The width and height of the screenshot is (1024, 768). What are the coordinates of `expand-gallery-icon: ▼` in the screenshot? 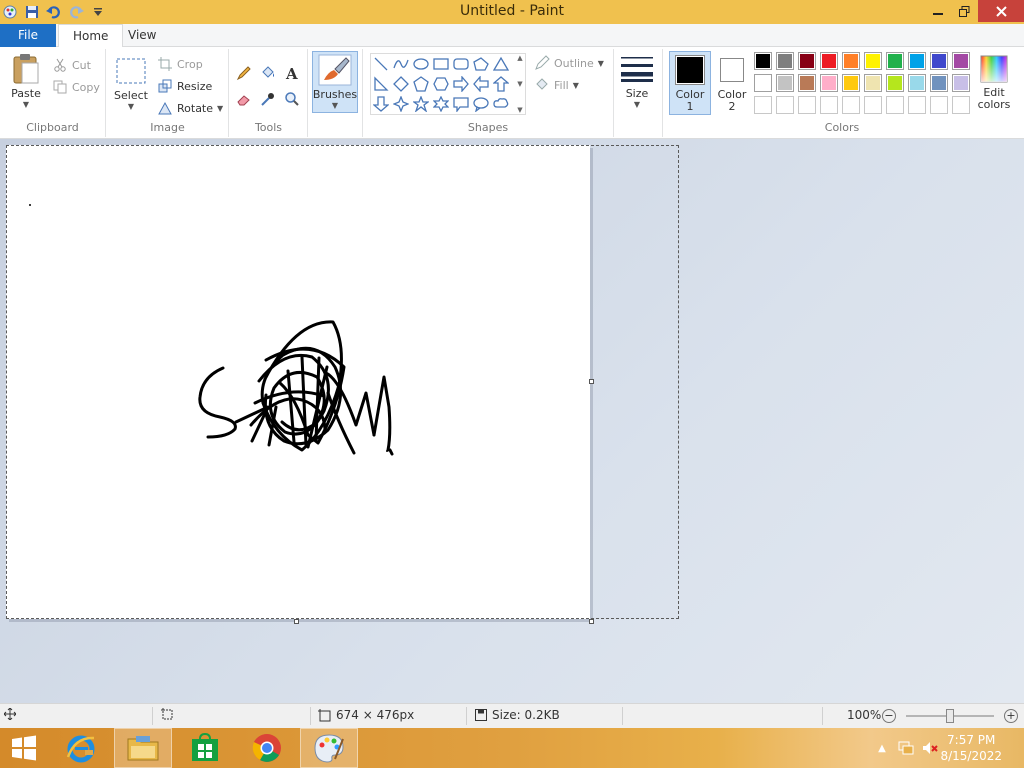 It's located at (519, 110).